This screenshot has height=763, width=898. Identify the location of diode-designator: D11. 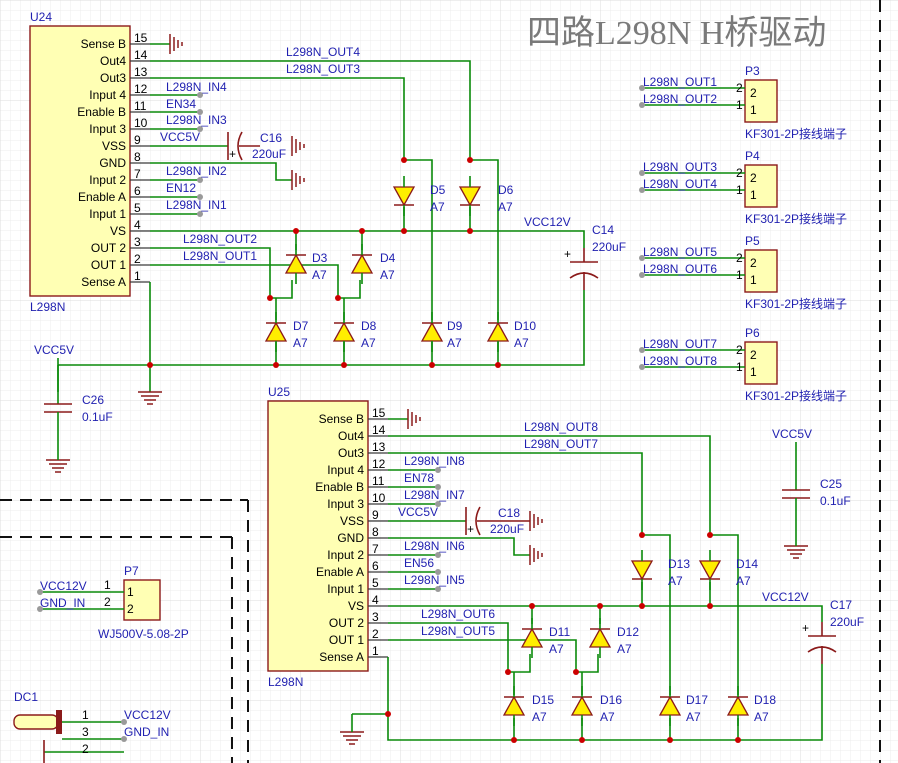
(559, 632).